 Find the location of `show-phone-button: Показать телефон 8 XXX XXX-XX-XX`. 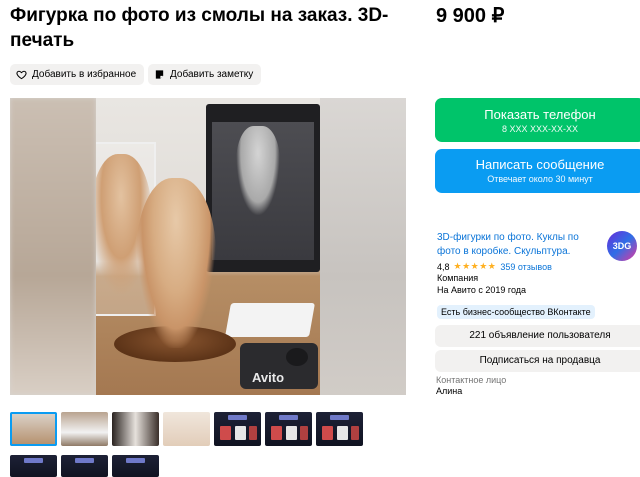

show-phone-button: Показать телефон 8 XXX XXX-XX-XX is located at coordinates (537, 120).